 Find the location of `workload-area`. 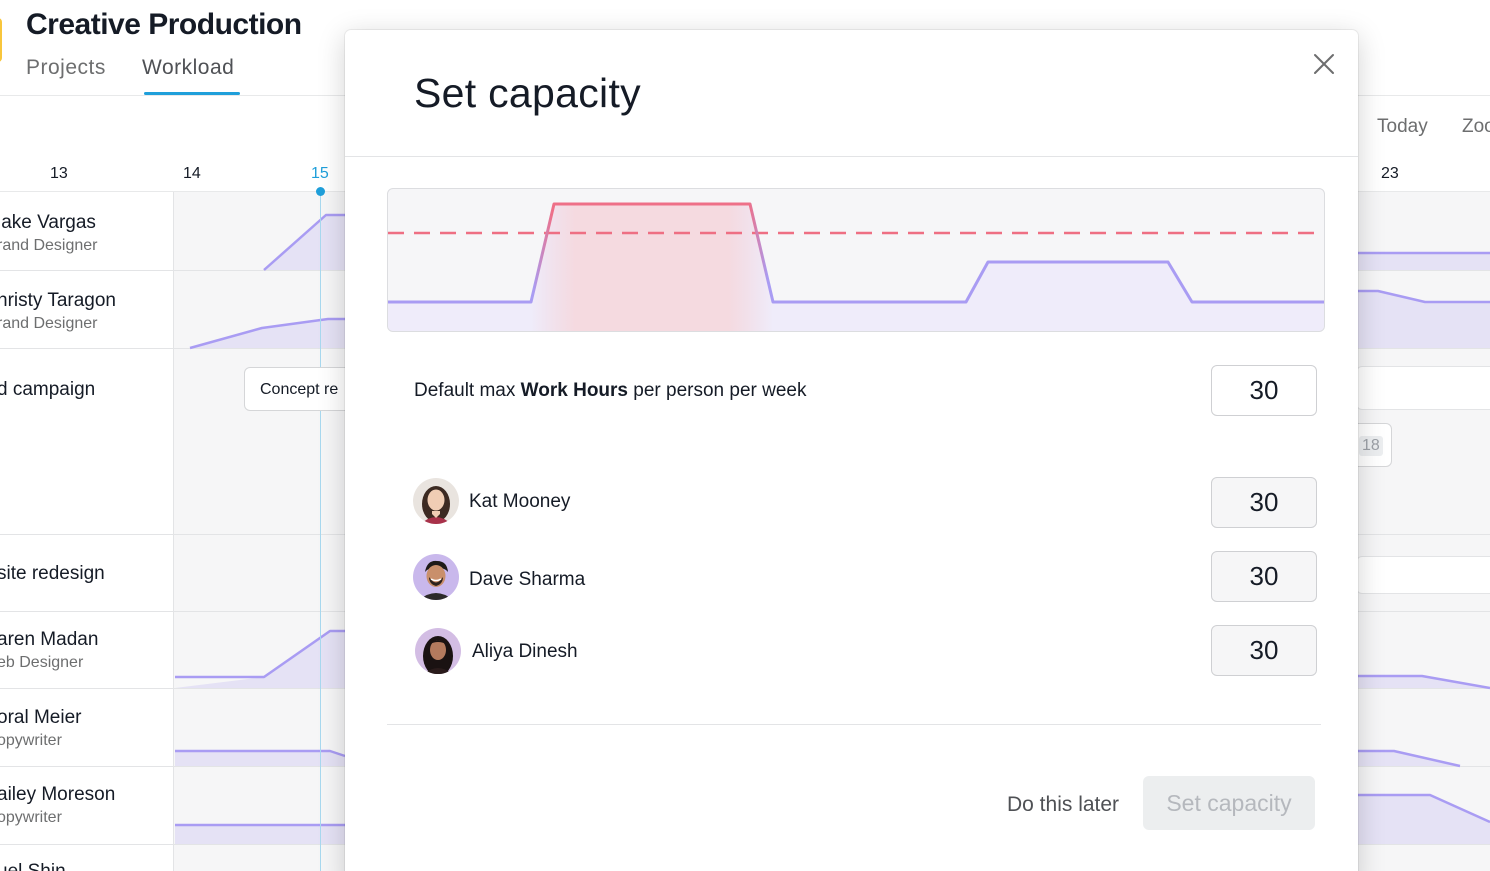

workload-area is located at coordinates (856, 267).